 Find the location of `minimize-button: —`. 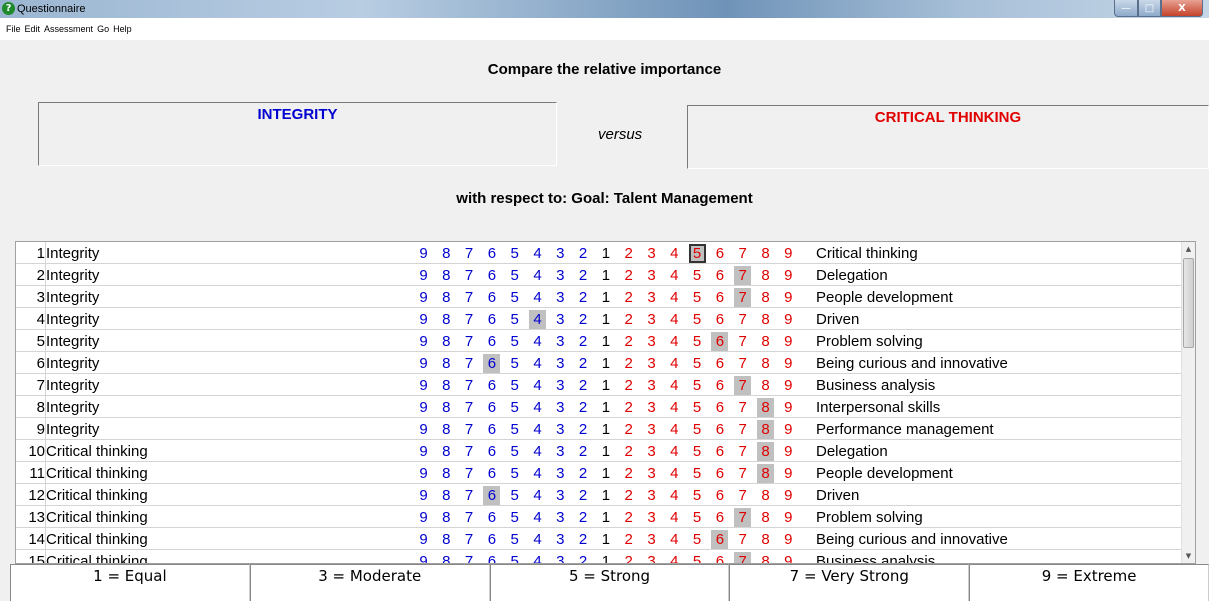

minimize-button: — is located at coordinates (1126, 8).